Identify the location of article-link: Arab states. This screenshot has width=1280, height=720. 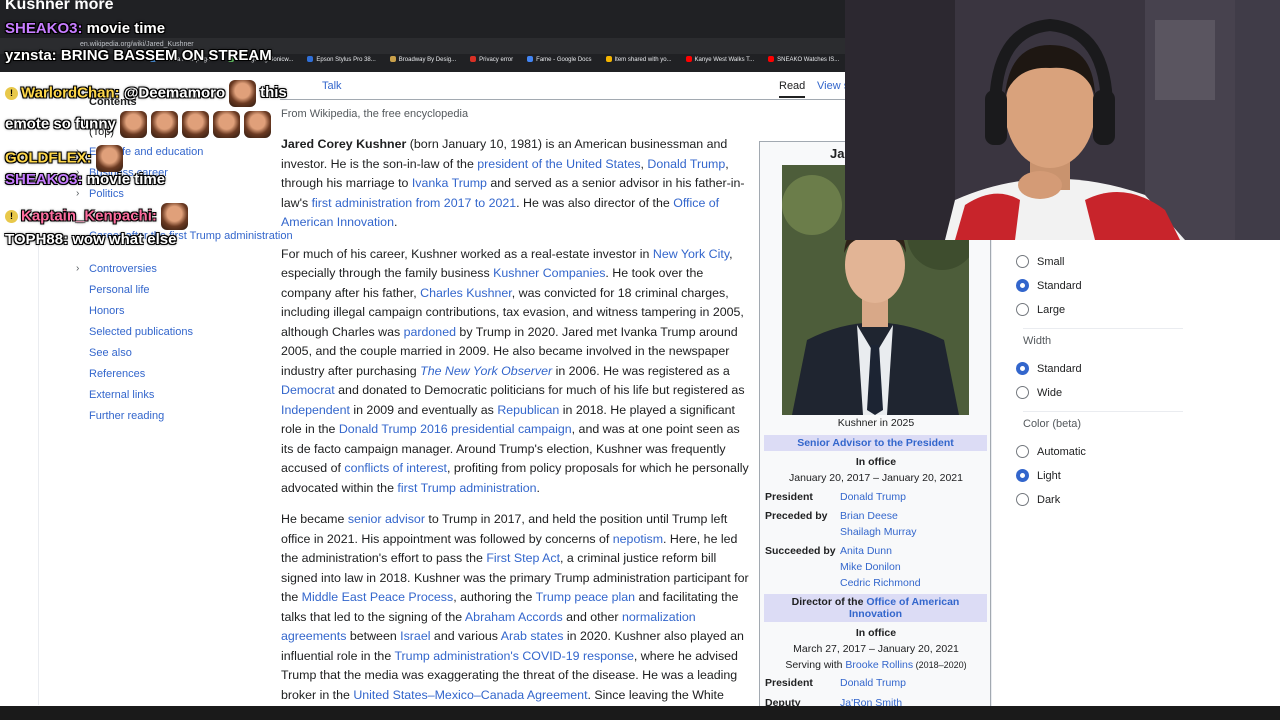
(532, 636).